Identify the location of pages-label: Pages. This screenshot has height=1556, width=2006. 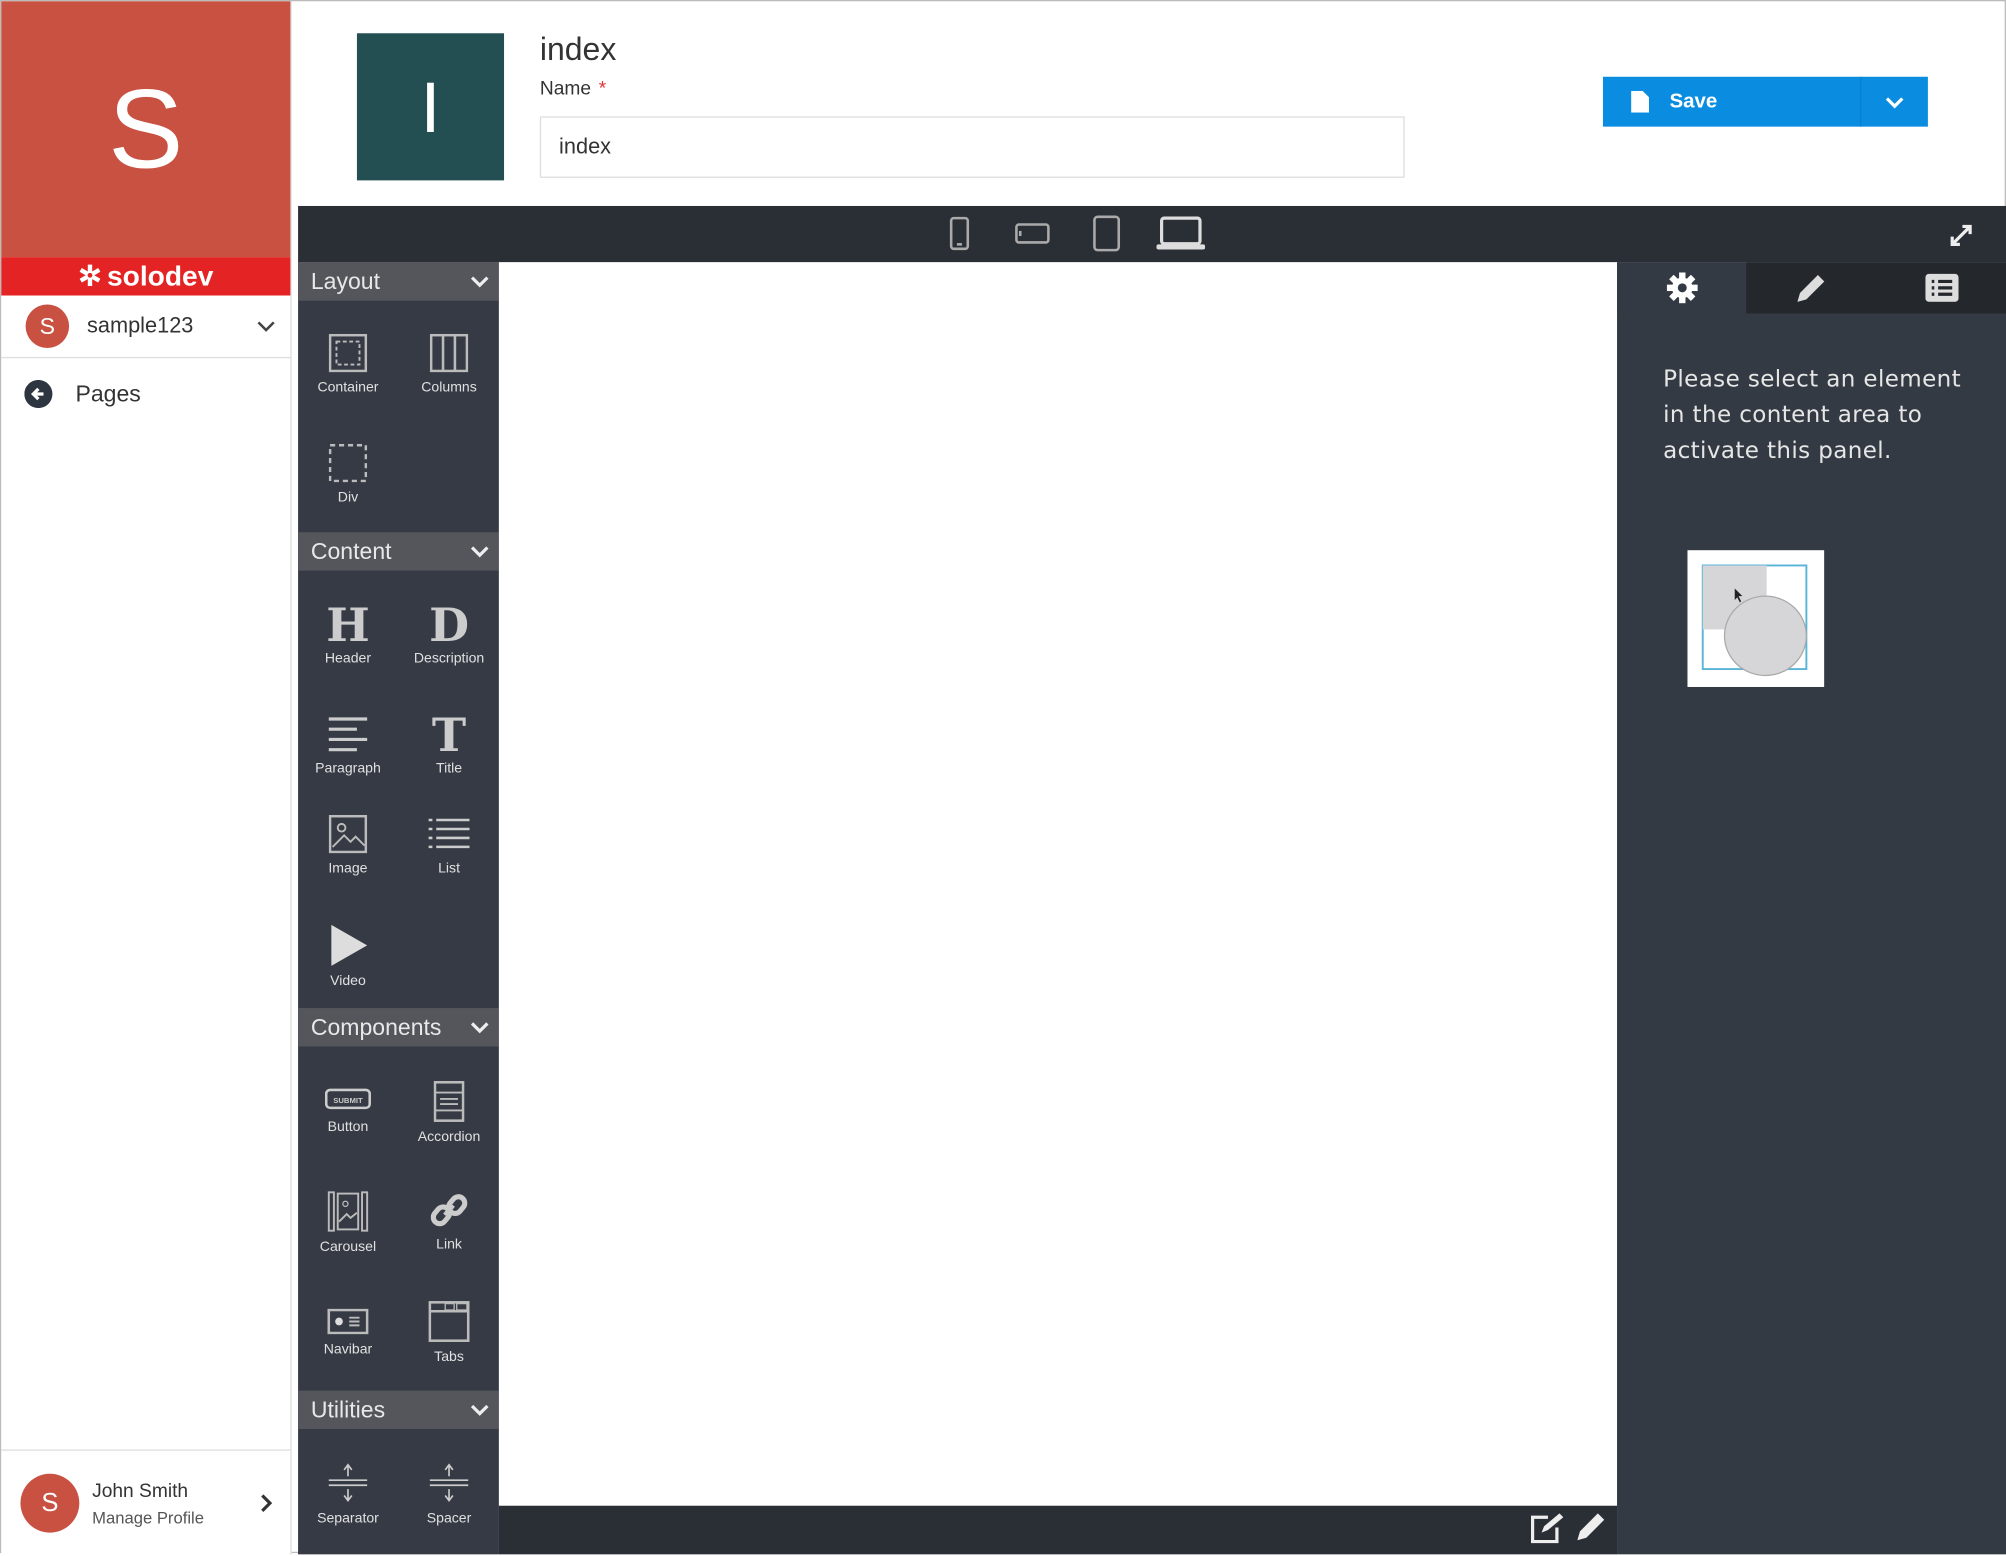
(108, 393).